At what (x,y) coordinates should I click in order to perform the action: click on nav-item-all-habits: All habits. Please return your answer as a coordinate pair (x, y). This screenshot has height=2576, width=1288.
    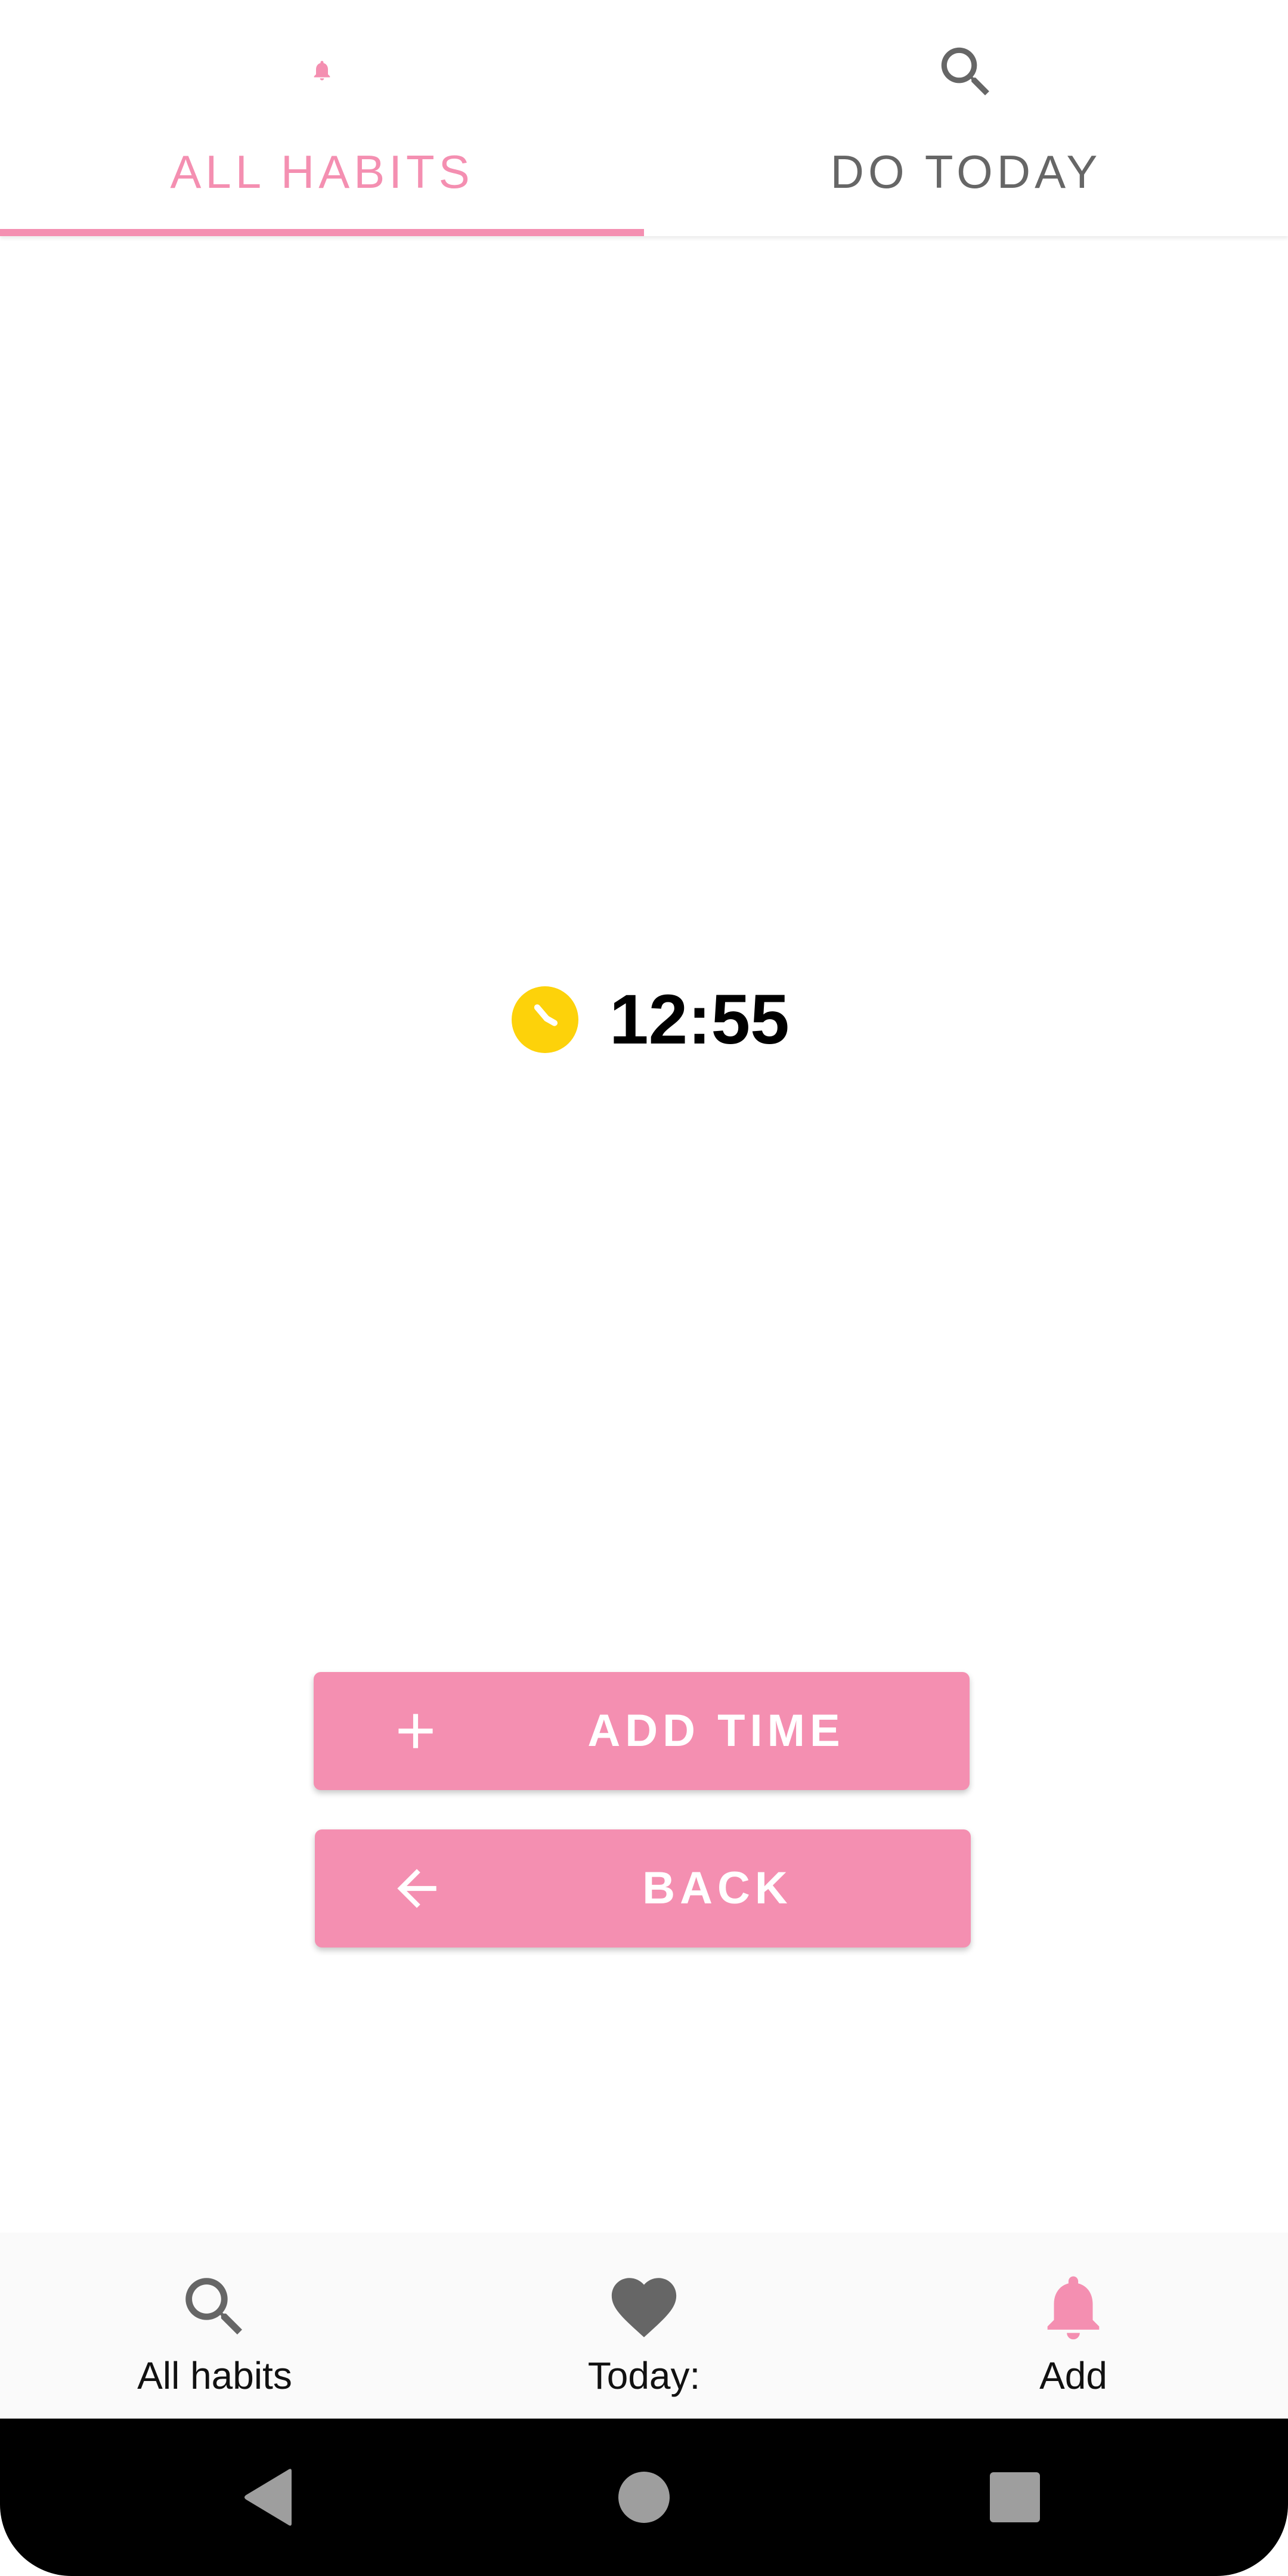
    Looking at the image, I should click on (215, 2326).